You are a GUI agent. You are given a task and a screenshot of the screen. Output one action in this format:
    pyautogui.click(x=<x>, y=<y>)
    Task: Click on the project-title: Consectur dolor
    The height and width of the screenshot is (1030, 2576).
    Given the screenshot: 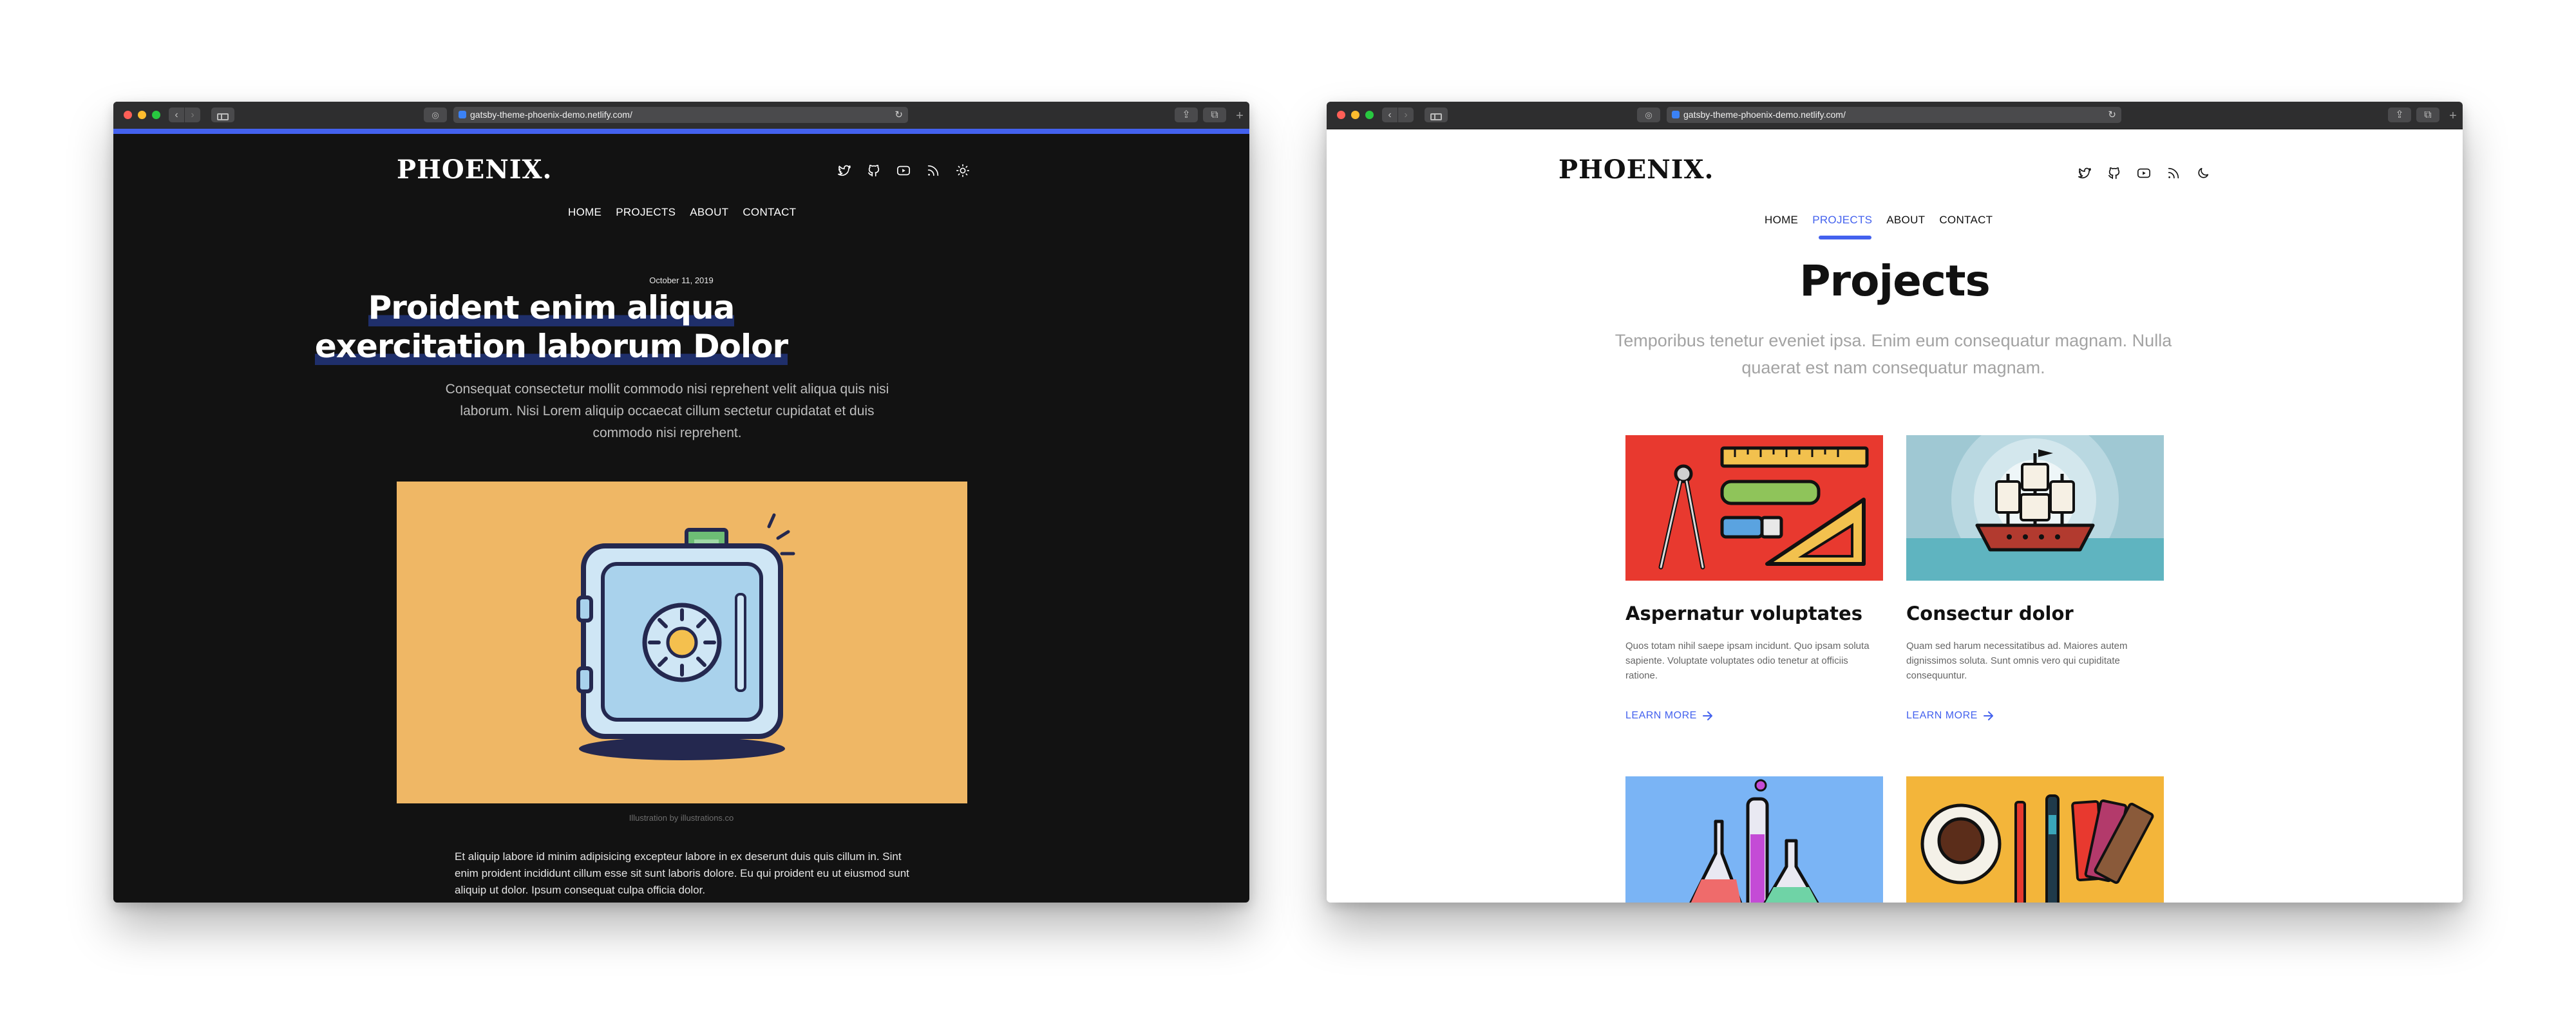 What is the action you would take?
    pyautogui.click(x=2035, y=614)
    